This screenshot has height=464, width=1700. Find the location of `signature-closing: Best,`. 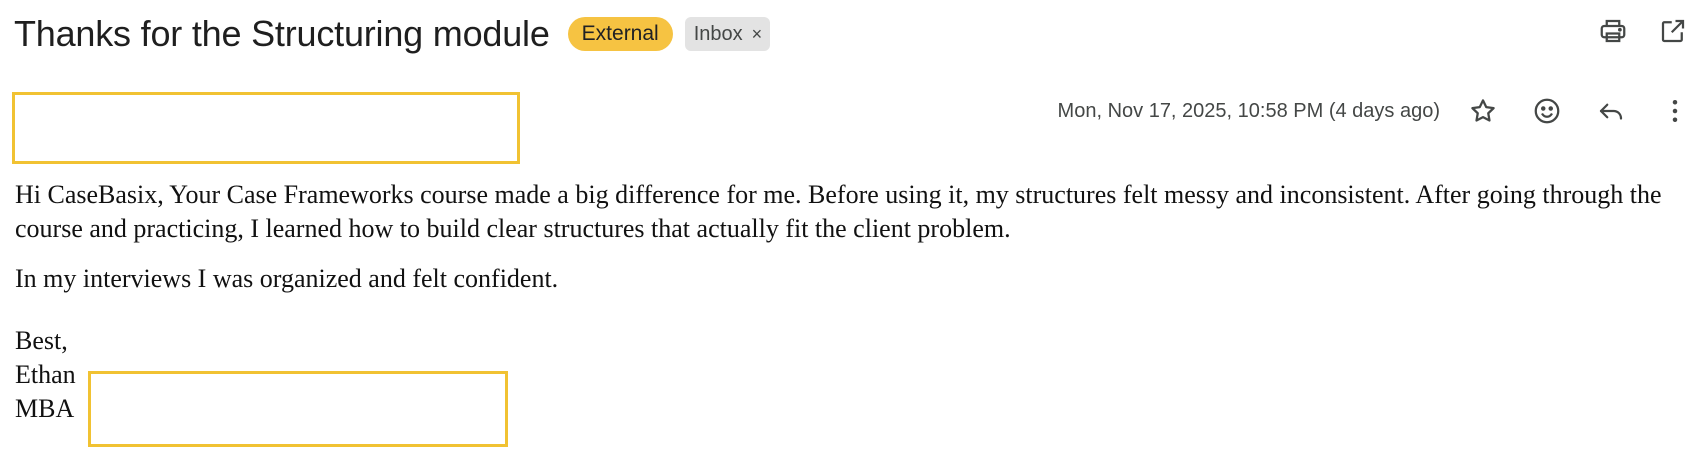

signature-closing: Best, is located at coordinates (41, 340).